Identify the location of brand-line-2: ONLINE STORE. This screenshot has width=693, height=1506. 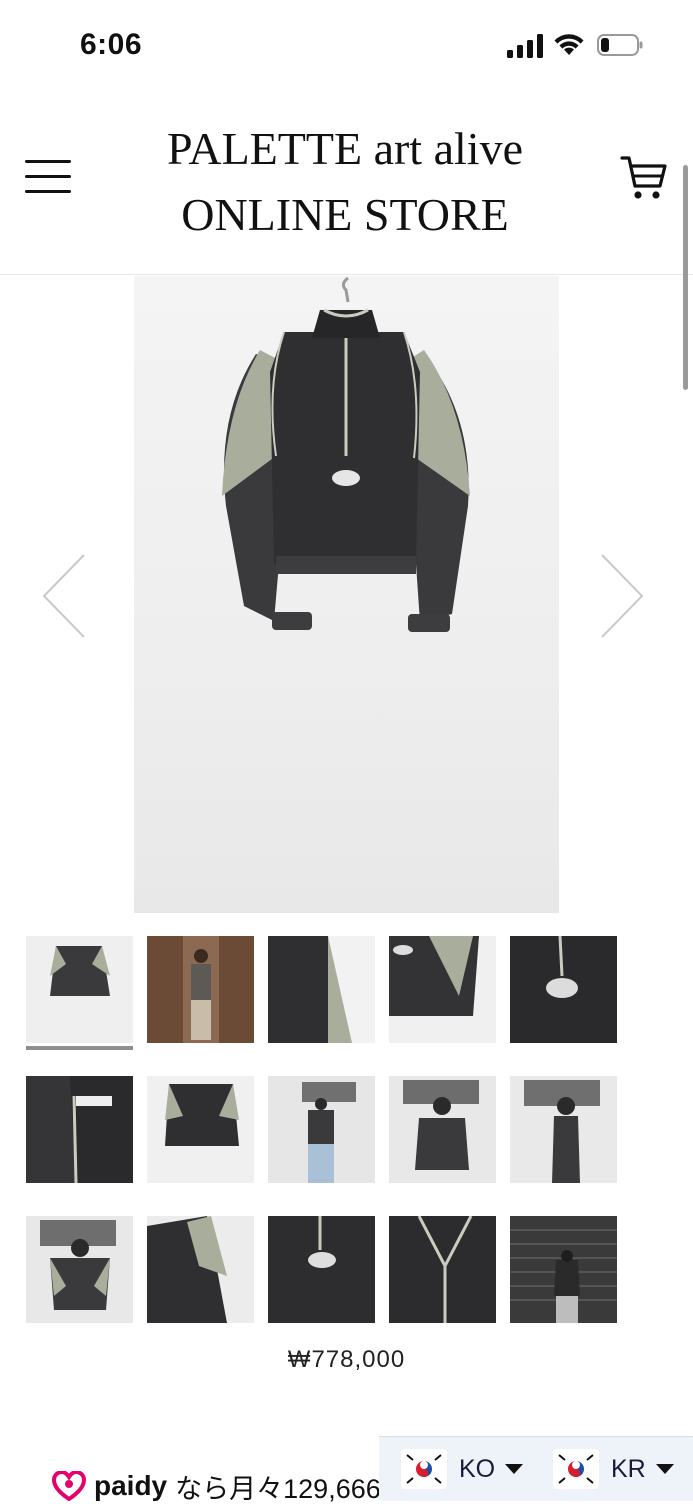
(345, 214).